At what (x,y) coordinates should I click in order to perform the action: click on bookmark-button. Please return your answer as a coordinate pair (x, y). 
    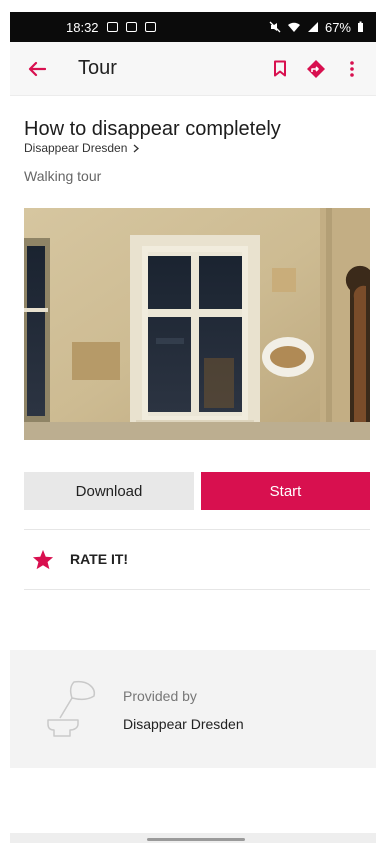
    Looking at the image, I should click on (280, 69).